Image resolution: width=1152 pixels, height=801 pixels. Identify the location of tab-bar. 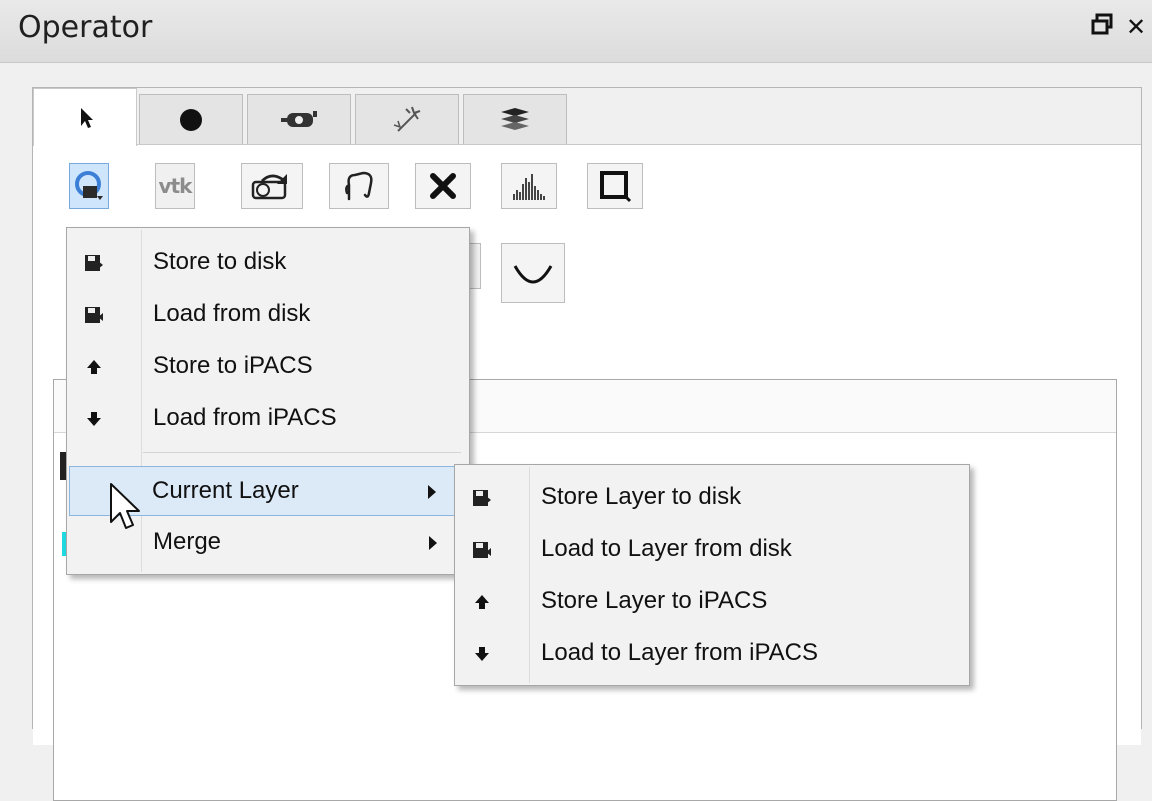
(587, 117).